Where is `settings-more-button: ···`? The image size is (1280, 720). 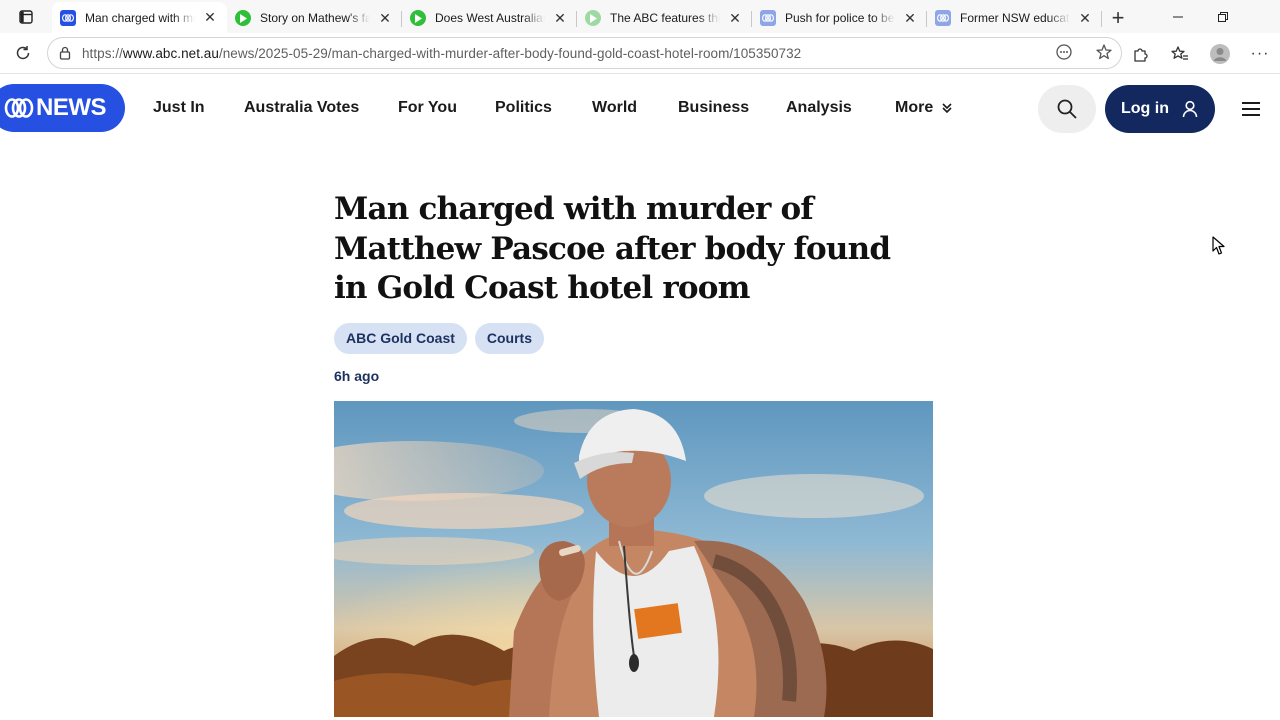
settings-more-button: ··· is located at coordinates (1260, 53).